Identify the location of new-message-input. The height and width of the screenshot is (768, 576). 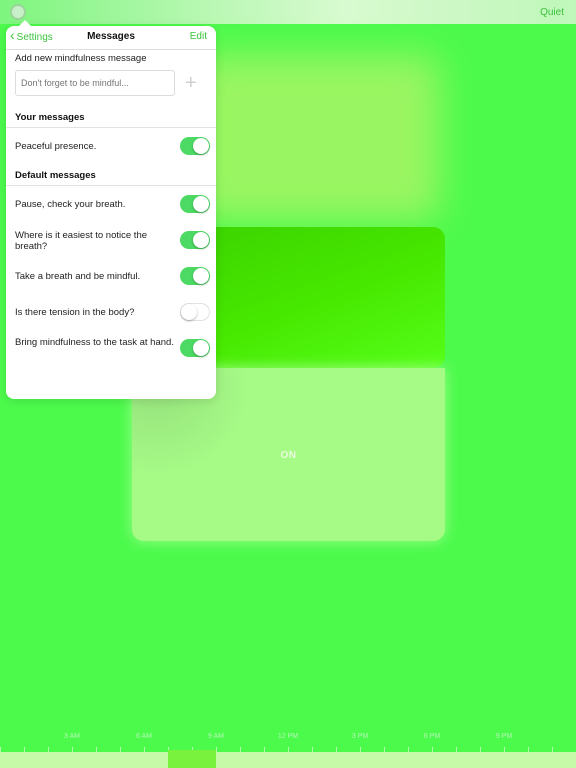
(95, 83).